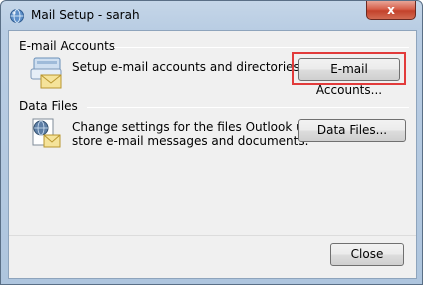  I want to click on data-files-icon, so click(46, 133).